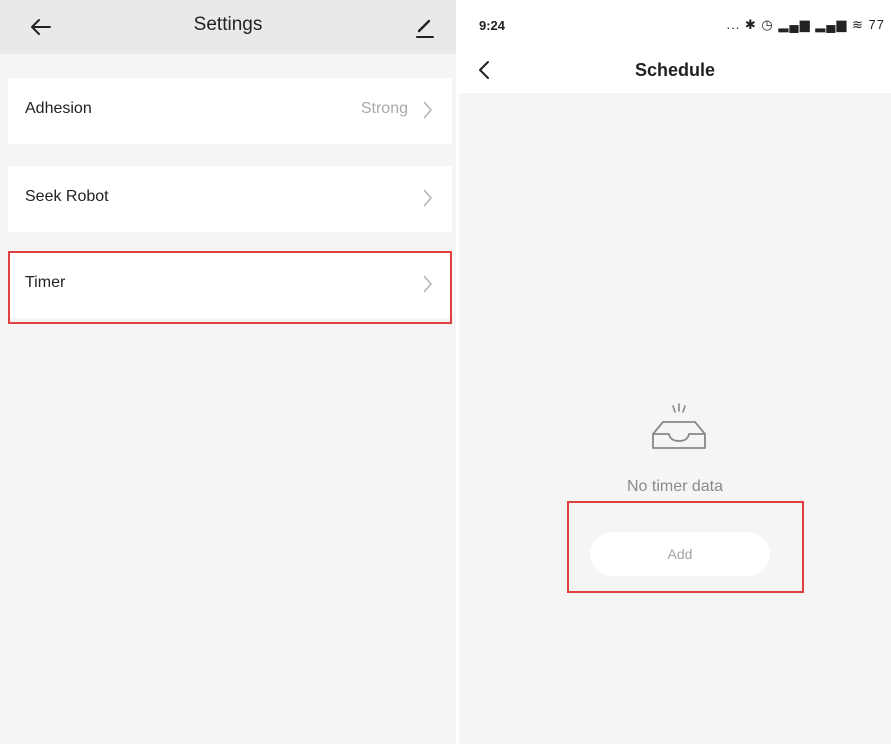  Describe the element at coordinates (45, 282) in the screenshot. I see `settings-item-label: Timer` at that location.